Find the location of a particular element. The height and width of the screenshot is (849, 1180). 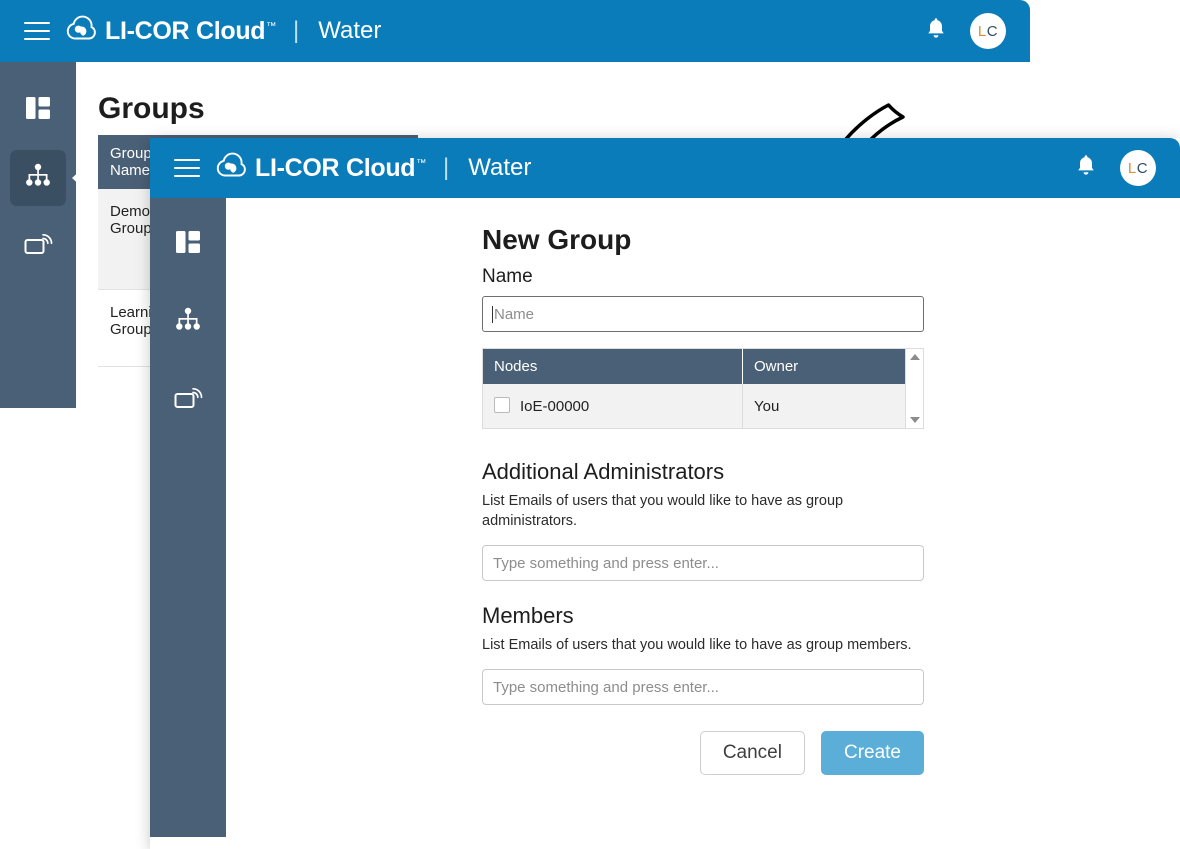

node-cell: IoE-00000 is located at coordinates (613, 406).